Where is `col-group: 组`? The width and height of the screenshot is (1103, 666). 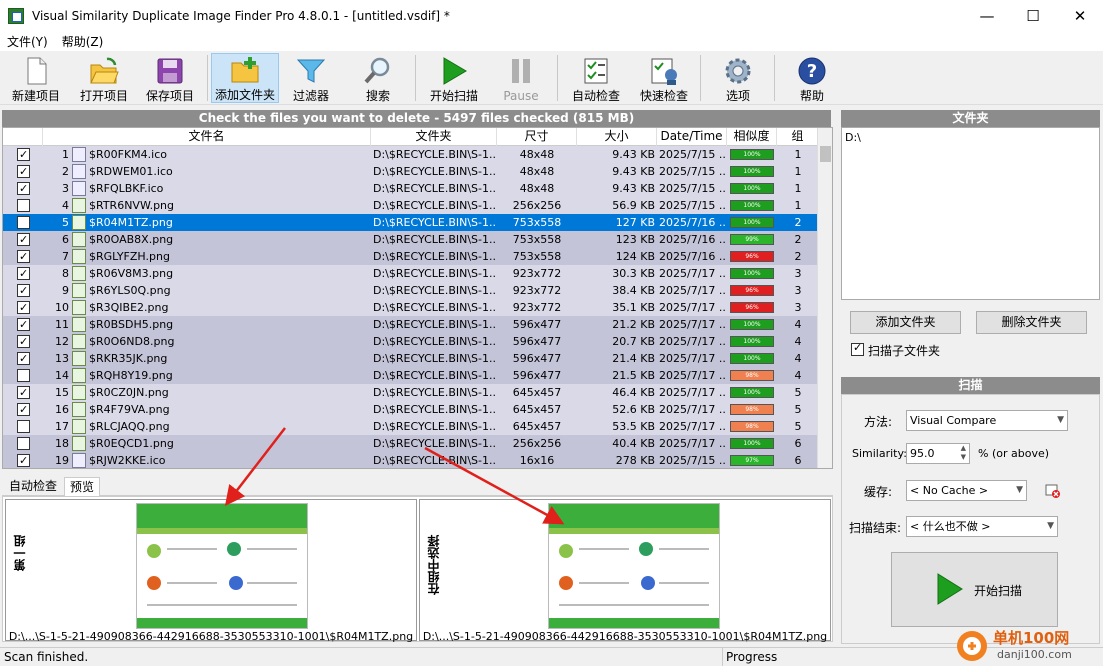
col-group: 组 is located at coordinates (798, 137).